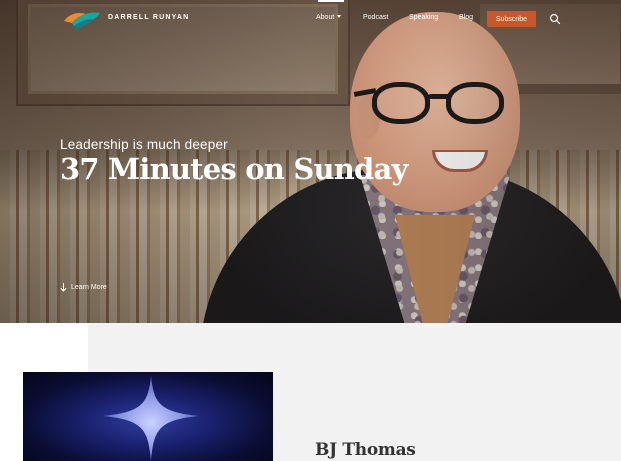 This screenshot has width=621, height=461. What do you see at coordinates (151, 418) in the screenshot?
I see `star-cross-icon` at bounding box center [151, 418].